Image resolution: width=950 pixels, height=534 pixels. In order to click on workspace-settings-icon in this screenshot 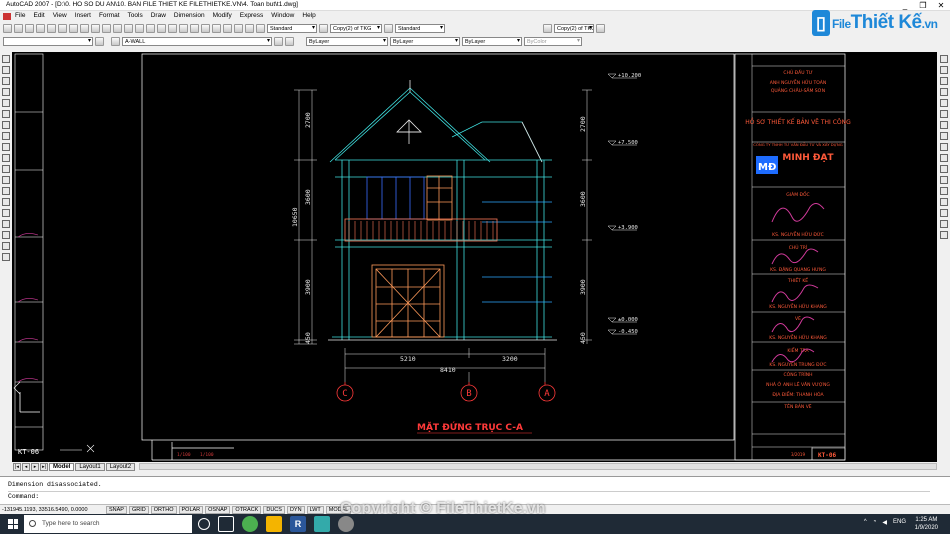, I will do `click(99, 41)`.